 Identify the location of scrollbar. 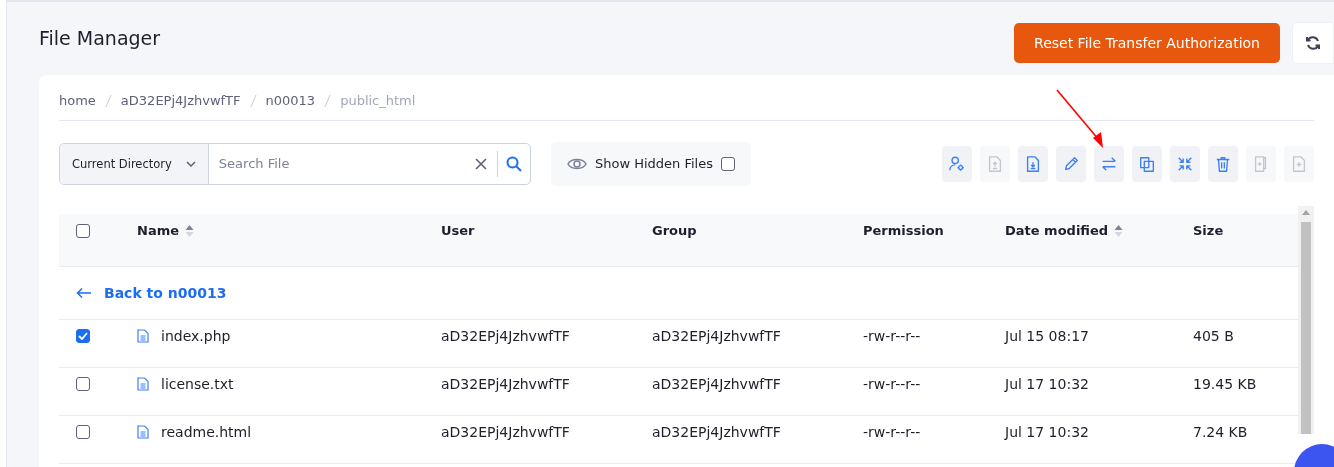
(1306, 320).